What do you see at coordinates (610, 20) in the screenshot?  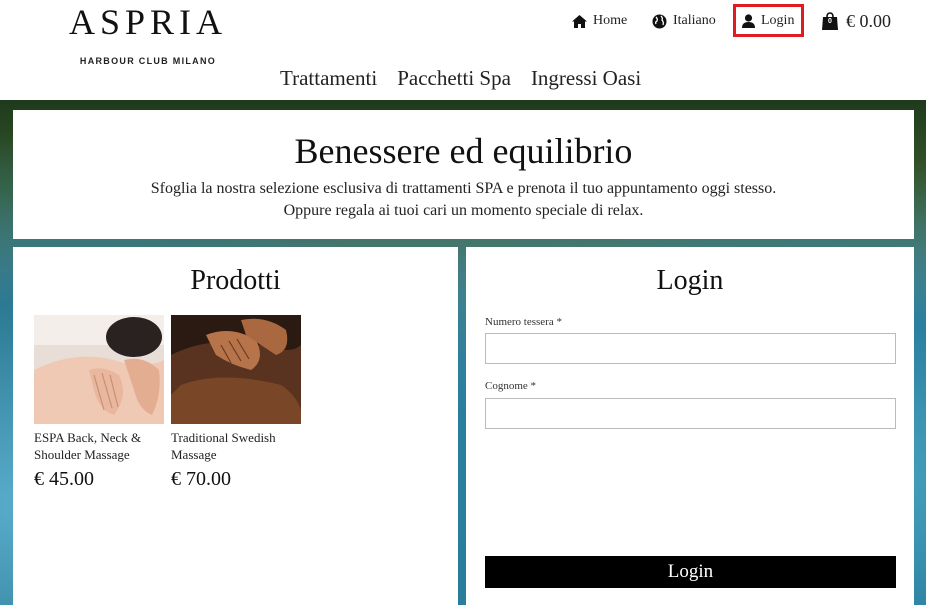 I see `nav-home-label: Home` at bounding box center [610, 20].